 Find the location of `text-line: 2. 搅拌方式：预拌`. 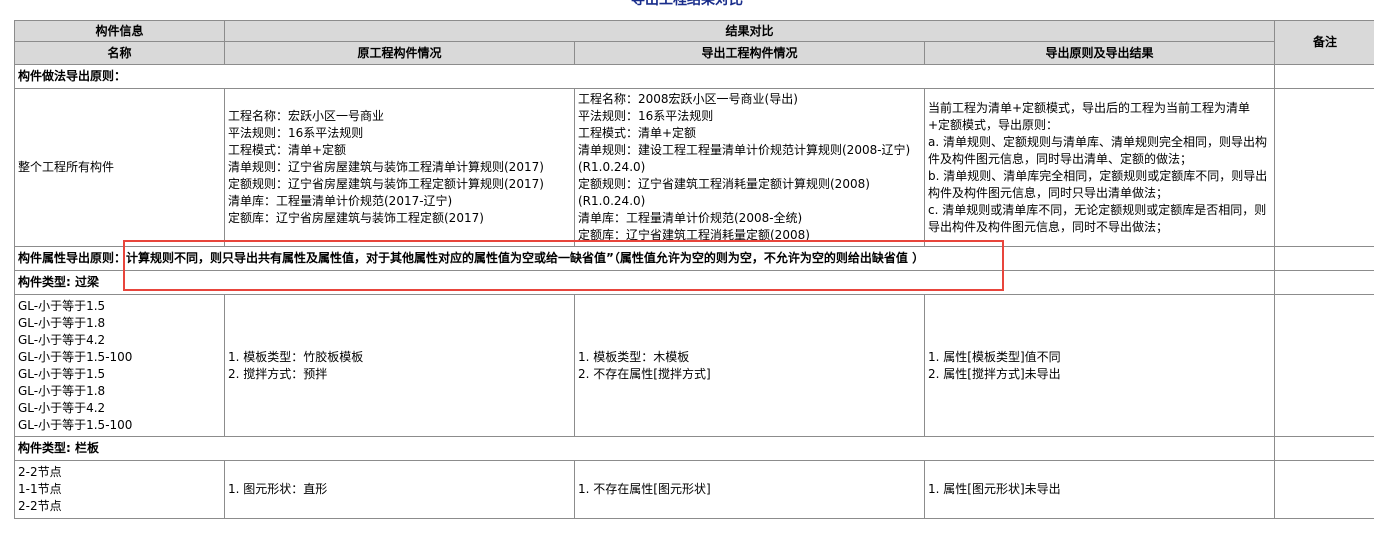

text-line: 2. 搅拌方式：预拌 is located at coordinates (278, 373).